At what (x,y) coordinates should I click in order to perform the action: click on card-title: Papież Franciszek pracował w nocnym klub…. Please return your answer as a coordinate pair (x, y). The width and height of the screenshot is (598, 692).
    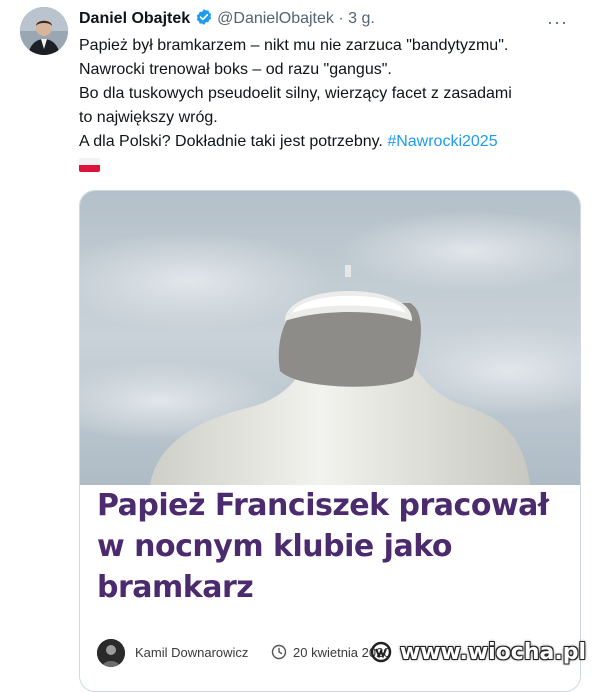
    Looking at the image, I should click on (332, 546).